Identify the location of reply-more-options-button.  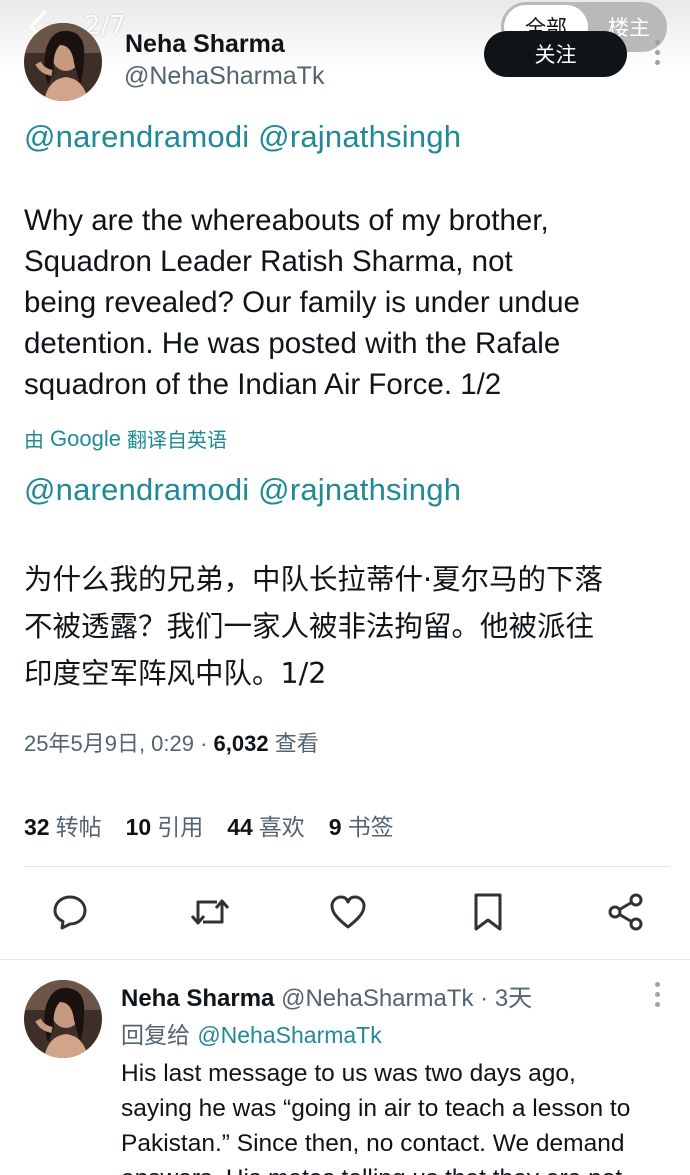
(657, 997).